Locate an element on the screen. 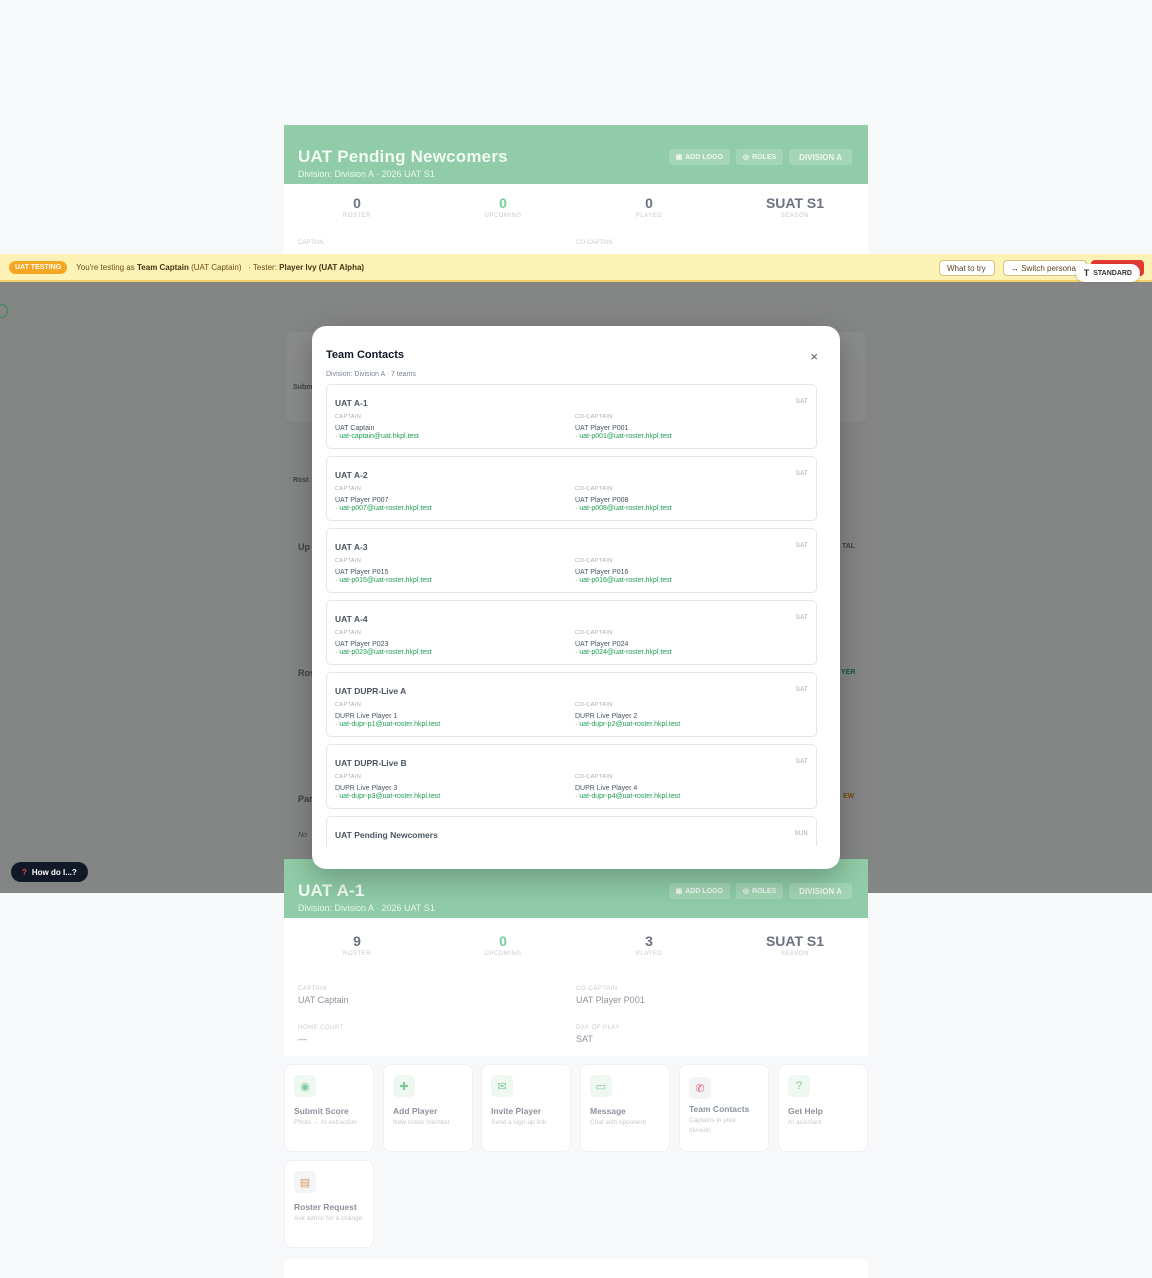 The image size is (1152, 1278). cocaptain-email: · uat-p001@uat-roster.hkpl.test is located at coordinates (691, 436).